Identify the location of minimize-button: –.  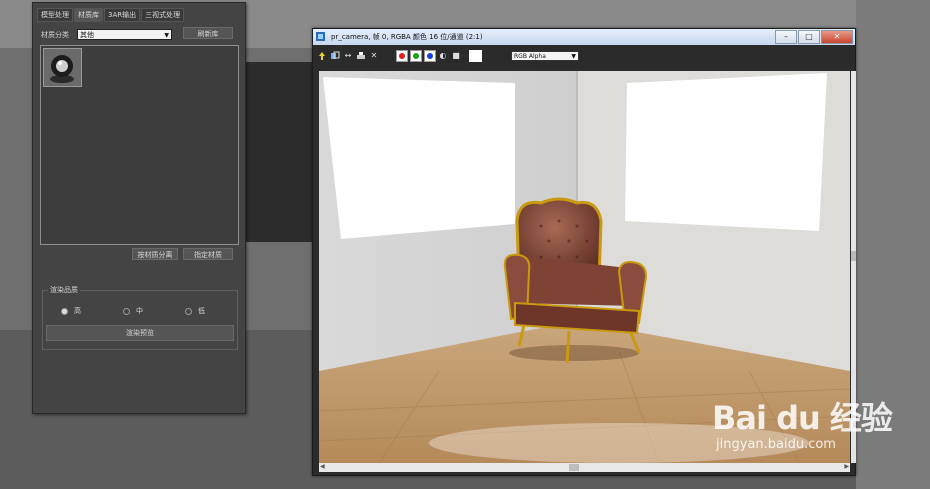
(786, 37).